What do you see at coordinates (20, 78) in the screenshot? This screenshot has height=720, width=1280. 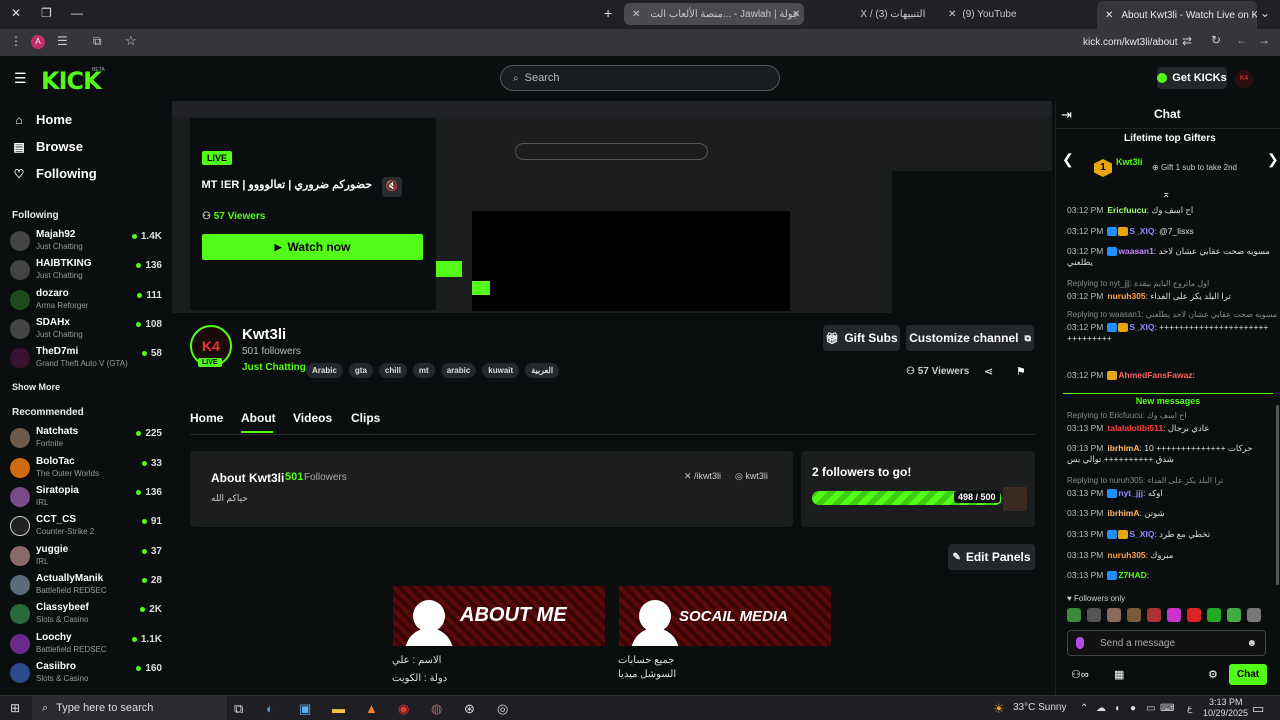 I see `hamburger-menu-icon: ☰` at bounding box center [20, 78].